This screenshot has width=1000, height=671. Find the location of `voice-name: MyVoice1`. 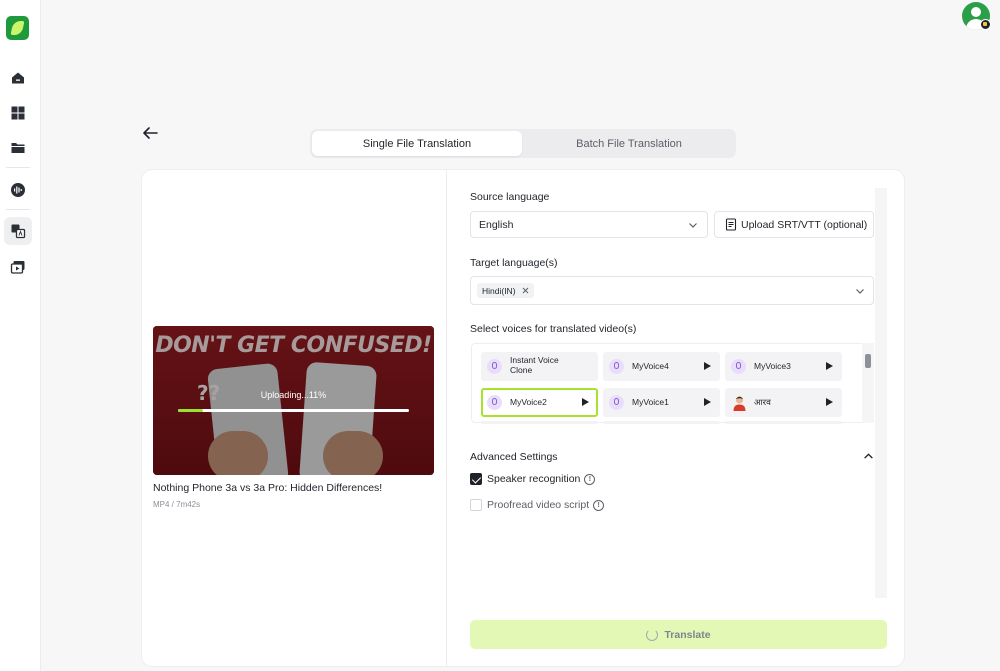

voice-name: MyVoice1 is located at coordinates (650, 402).